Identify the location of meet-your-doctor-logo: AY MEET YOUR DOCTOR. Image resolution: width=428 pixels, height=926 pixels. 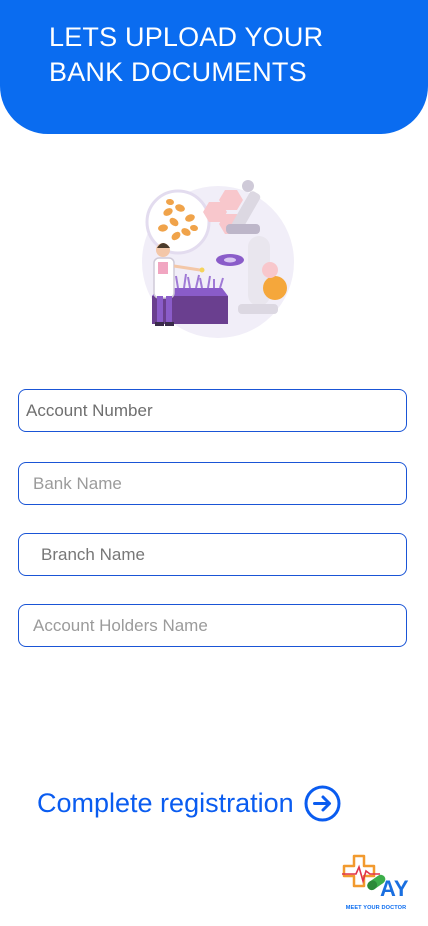
(376, 883).